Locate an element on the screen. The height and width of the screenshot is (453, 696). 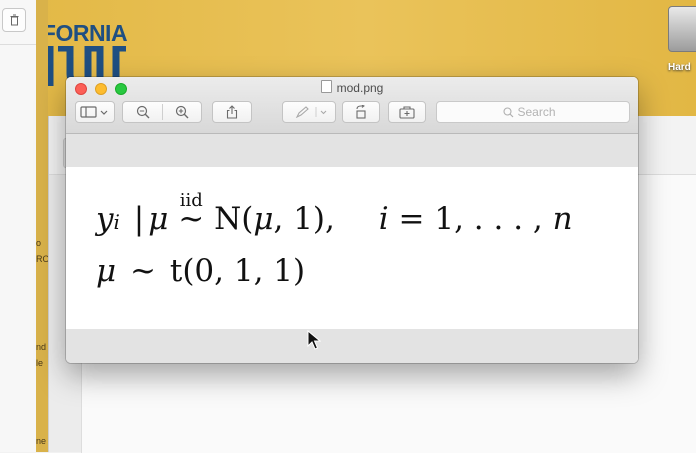
rotate-button is located at coordinates (361, 112).